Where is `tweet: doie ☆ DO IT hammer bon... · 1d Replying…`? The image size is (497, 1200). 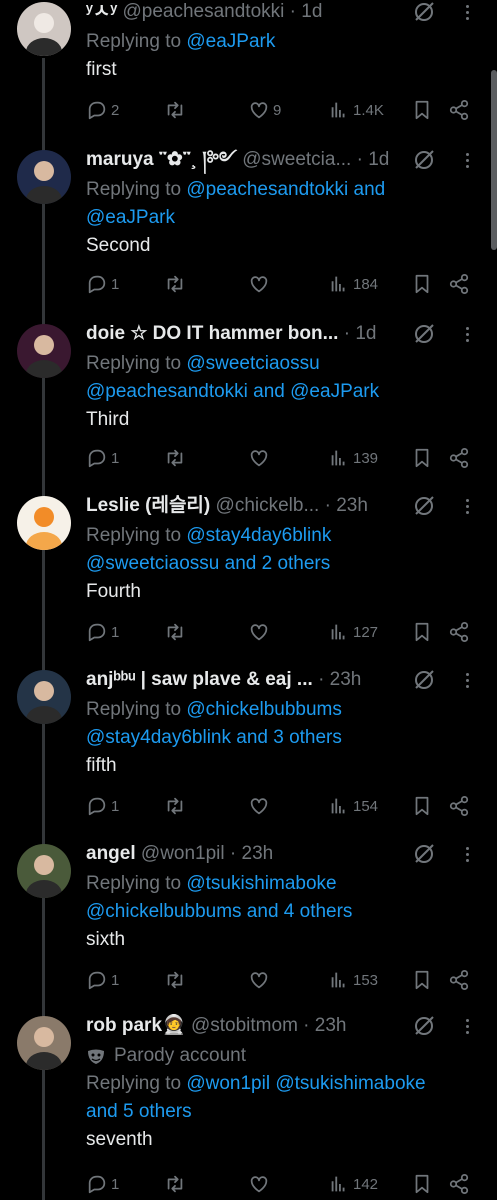
tweet: doie ☆ DO IT hammer bon... · 1d Replying… is located at coordinates (248, 409).